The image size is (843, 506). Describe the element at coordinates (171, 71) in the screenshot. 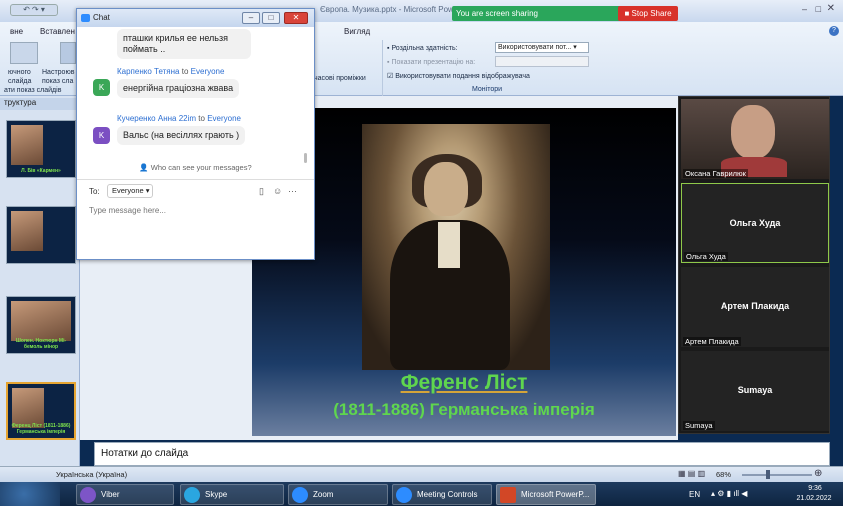

I see `chat-message-header: Карпенко Тетяна to Everyone` at that location.